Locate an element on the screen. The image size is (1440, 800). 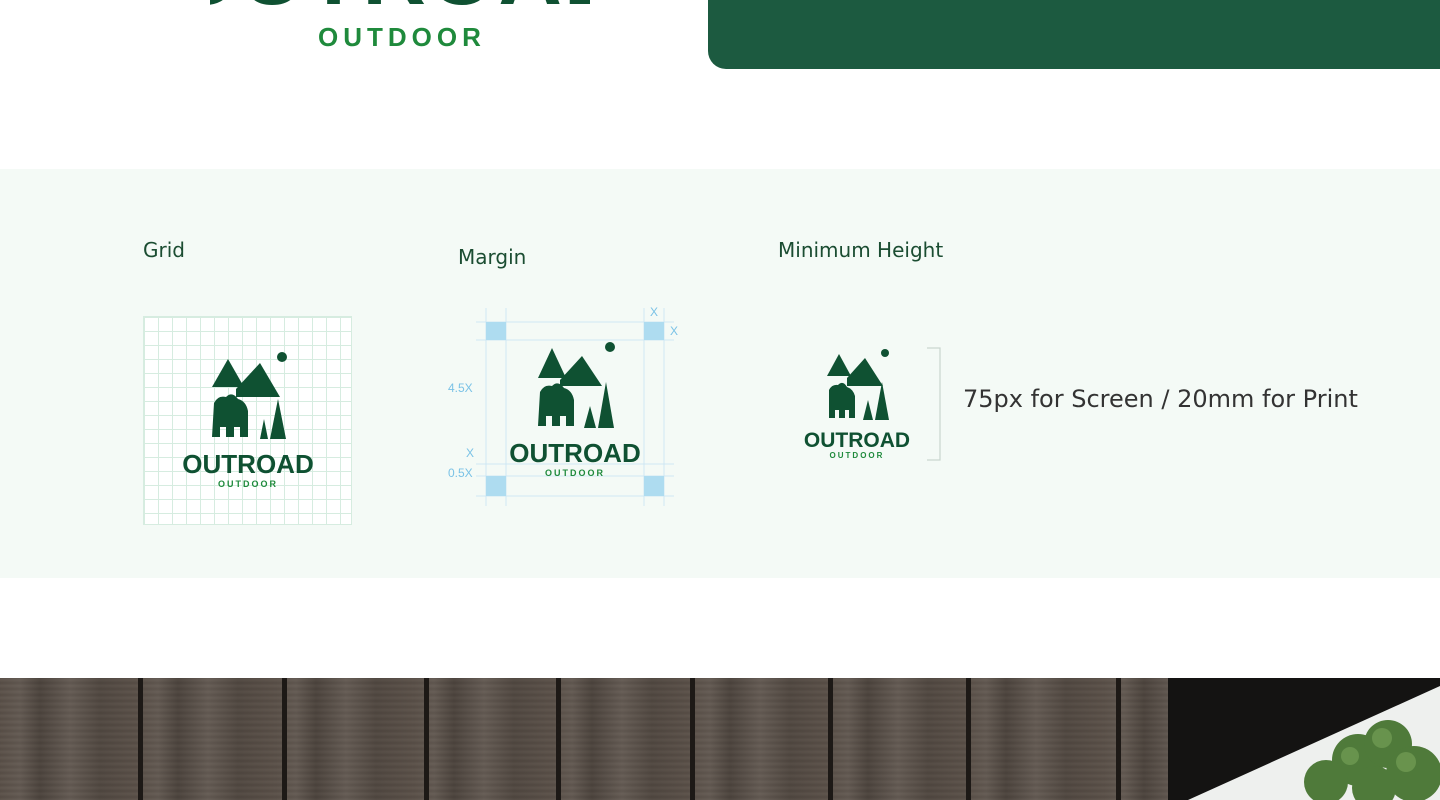
mark-four-point-five: 4.5X is located at coordinates (460, 388).